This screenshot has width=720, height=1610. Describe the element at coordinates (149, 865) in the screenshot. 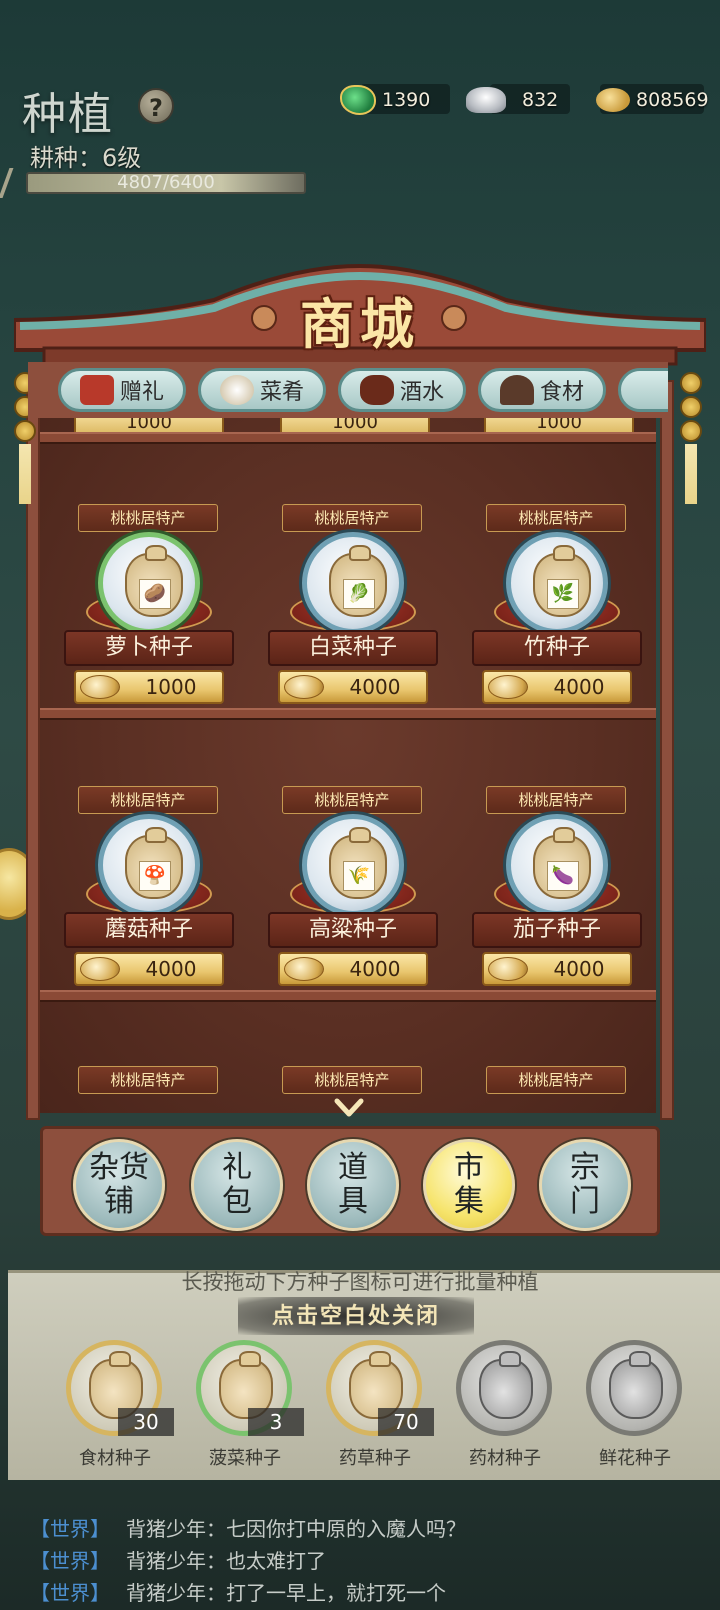

I see `seed-bag-icon: 🍄` at that location.